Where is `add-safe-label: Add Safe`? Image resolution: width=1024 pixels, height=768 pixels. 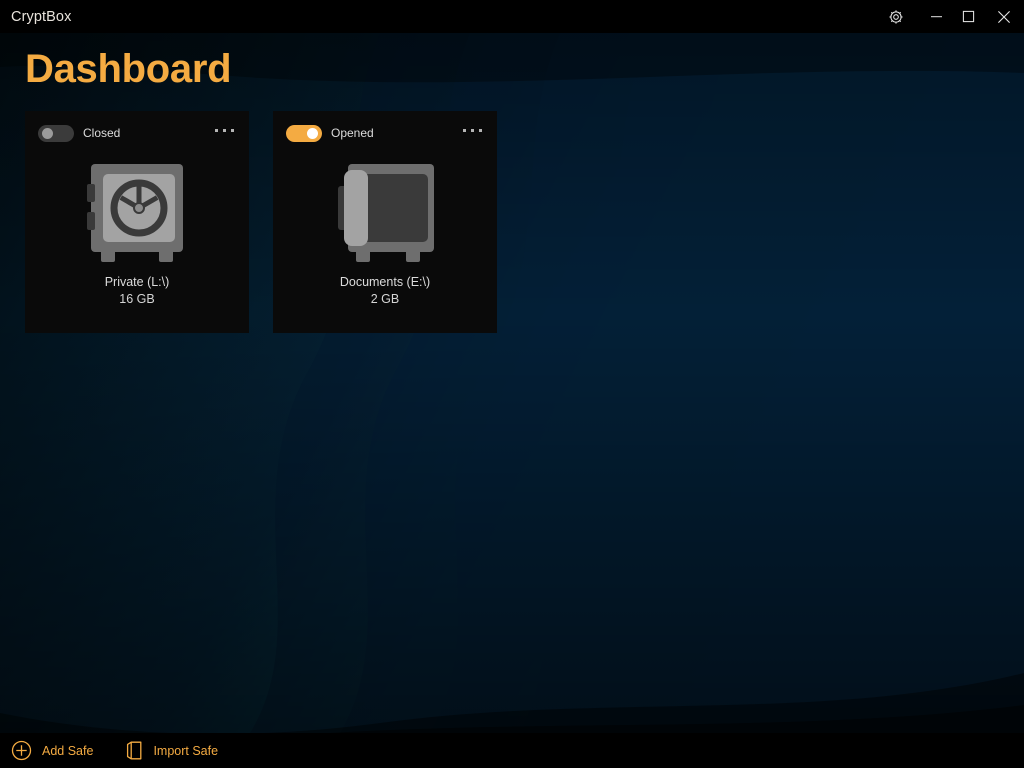
add-safe-label: Add Safe is located at coordinates (68, 750).